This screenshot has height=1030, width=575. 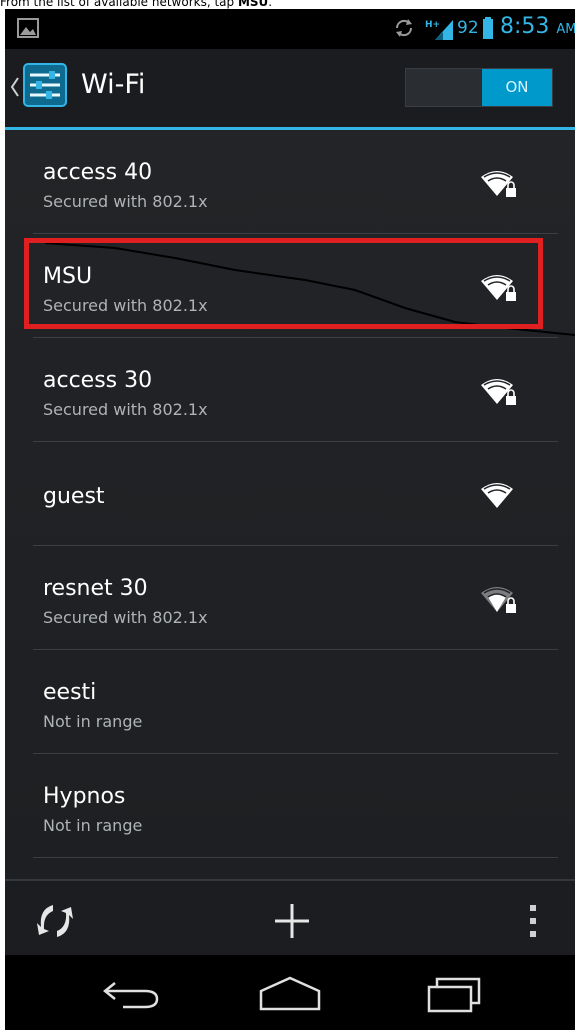 I want to click on home-icon, so click(x=290, y=994).